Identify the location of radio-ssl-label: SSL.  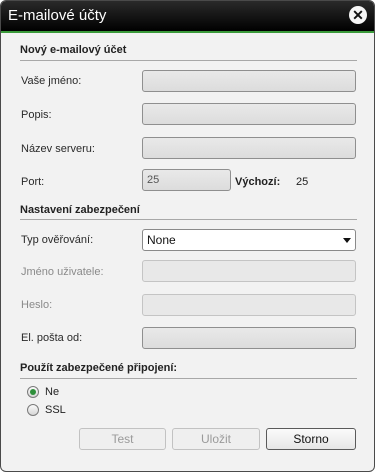
(55, 410).